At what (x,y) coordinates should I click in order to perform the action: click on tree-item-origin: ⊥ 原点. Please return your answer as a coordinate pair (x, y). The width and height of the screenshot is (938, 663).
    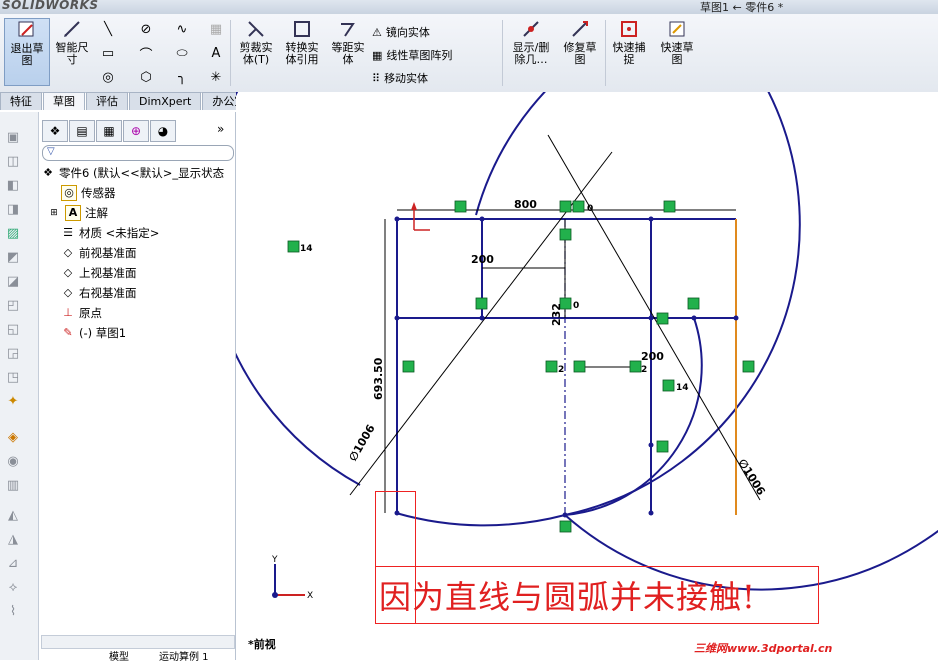
    Looking at the image, I should click on (81, 313).